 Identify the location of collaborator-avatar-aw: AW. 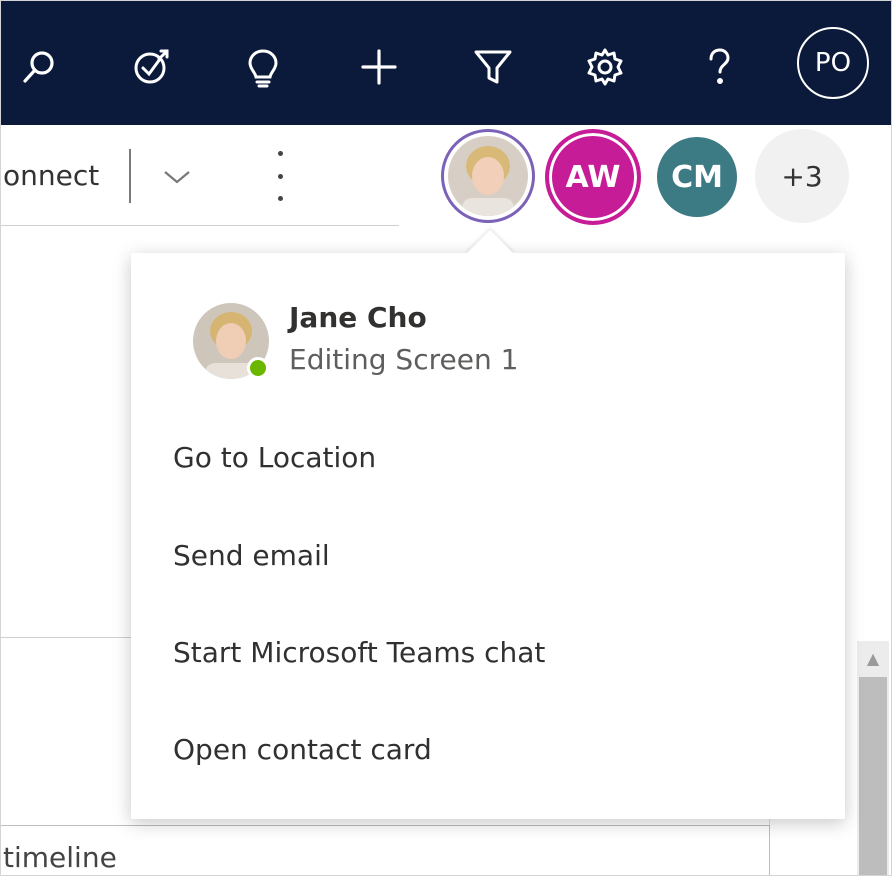
(593, 177).